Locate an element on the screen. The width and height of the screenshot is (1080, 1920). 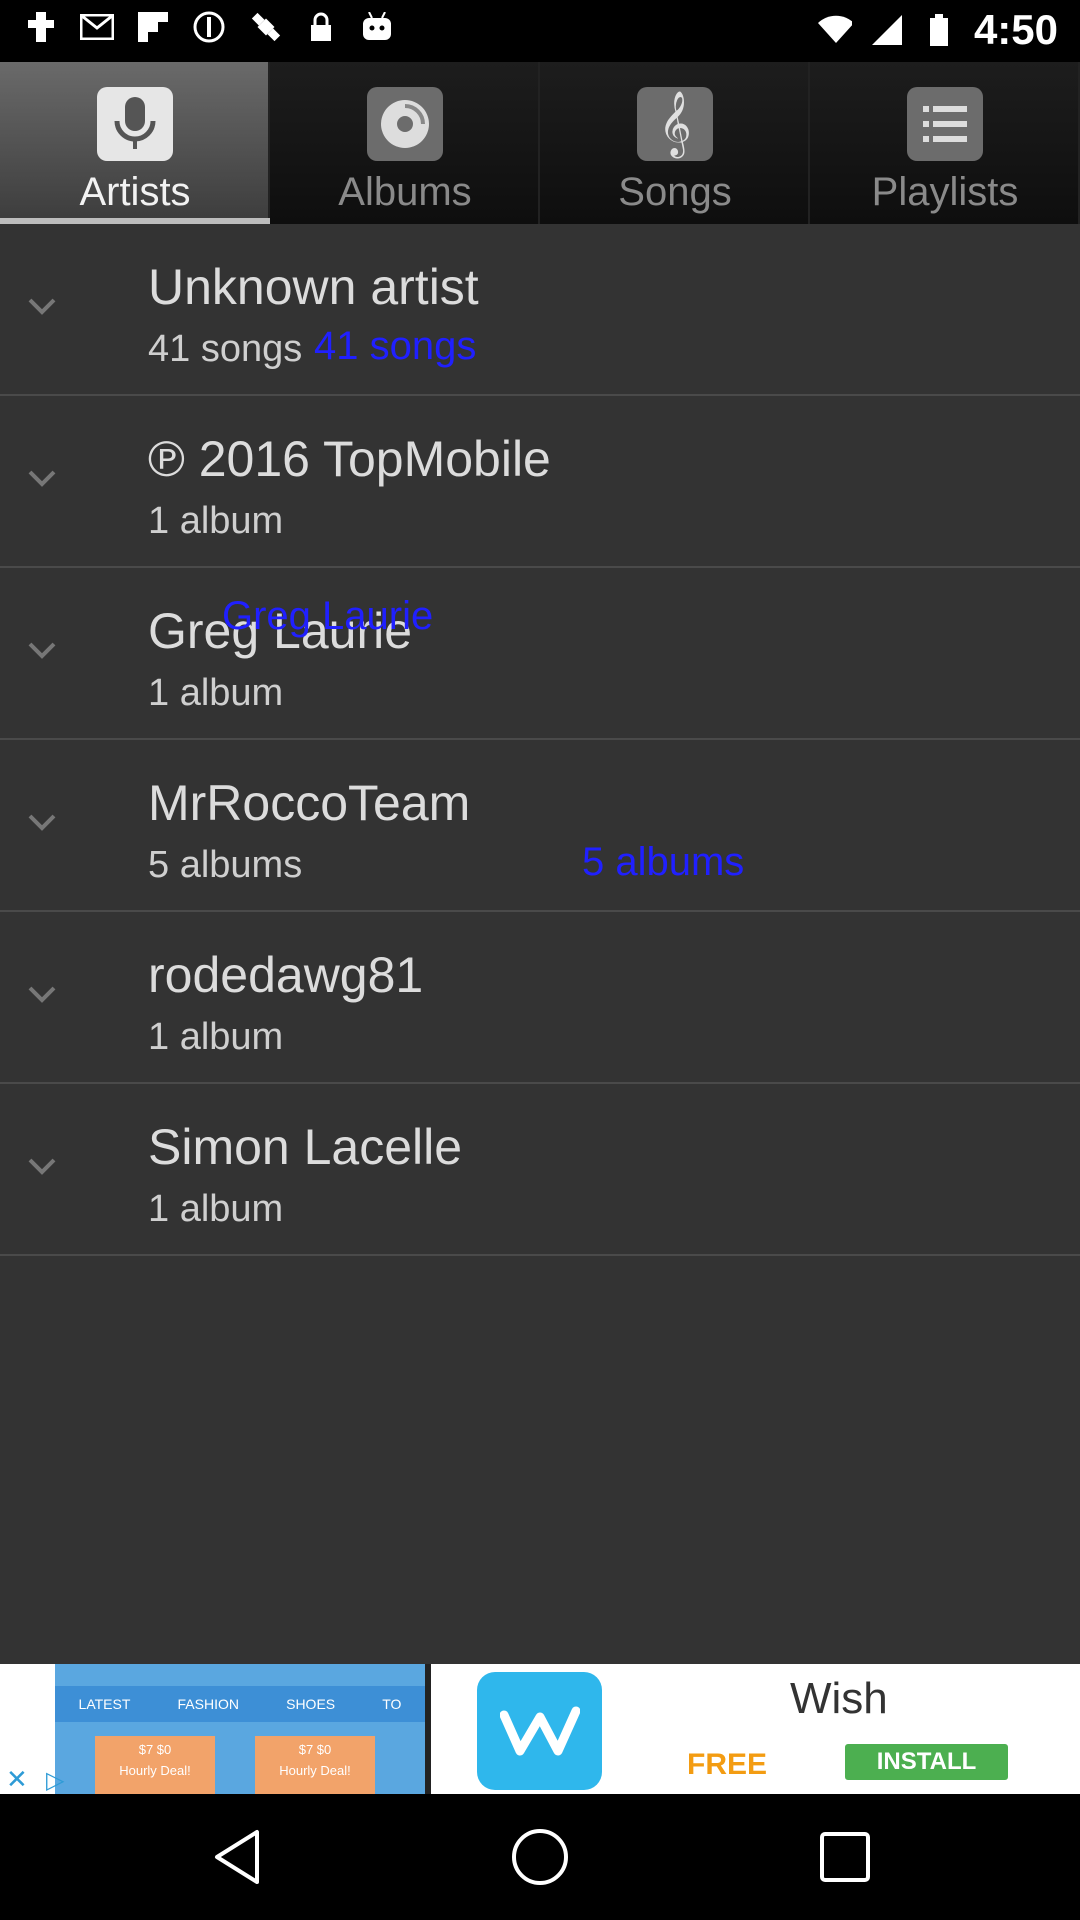
android-icon is located at coordinates (377, 27).